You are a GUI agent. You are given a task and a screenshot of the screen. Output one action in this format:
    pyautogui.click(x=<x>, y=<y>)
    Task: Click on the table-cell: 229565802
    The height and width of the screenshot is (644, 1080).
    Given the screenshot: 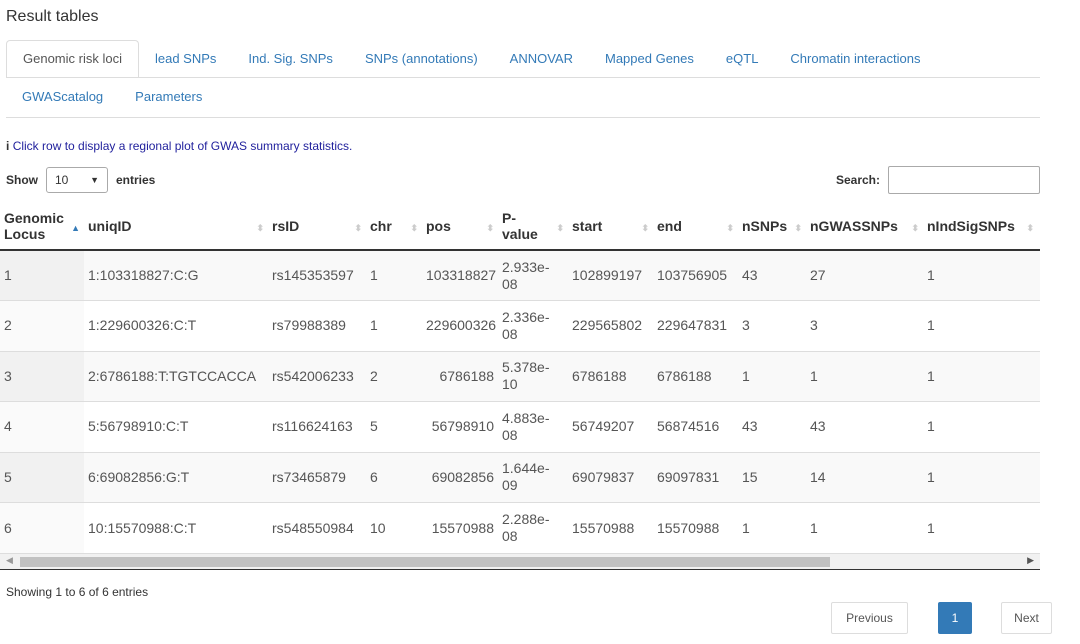 What is the action you would take?
    pyautogui.click(x=610, y=325)
    